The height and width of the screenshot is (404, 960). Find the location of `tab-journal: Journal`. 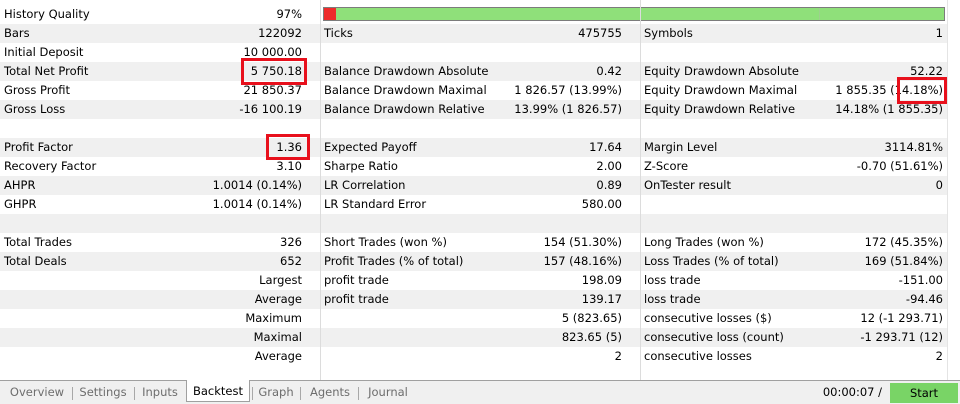

tab-journal: Journal is located at coordinates (388, 393).